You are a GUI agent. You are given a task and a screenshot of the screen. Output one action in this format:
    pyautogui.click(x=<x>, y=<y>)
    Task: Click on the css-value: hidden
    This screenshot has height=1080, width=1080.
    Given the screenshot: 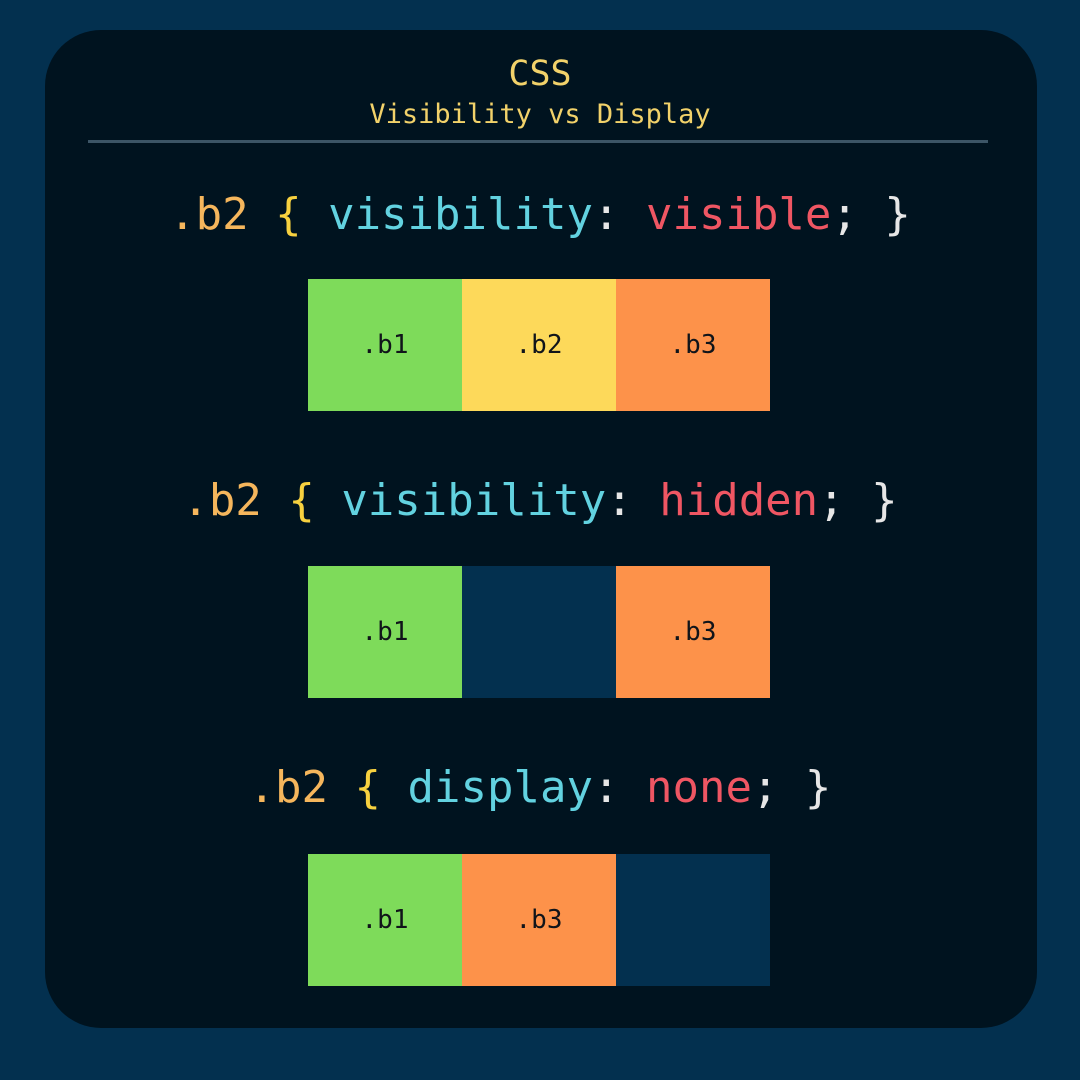 What is the action you would take?
    pyautogui.click(x=739, y=500)
    